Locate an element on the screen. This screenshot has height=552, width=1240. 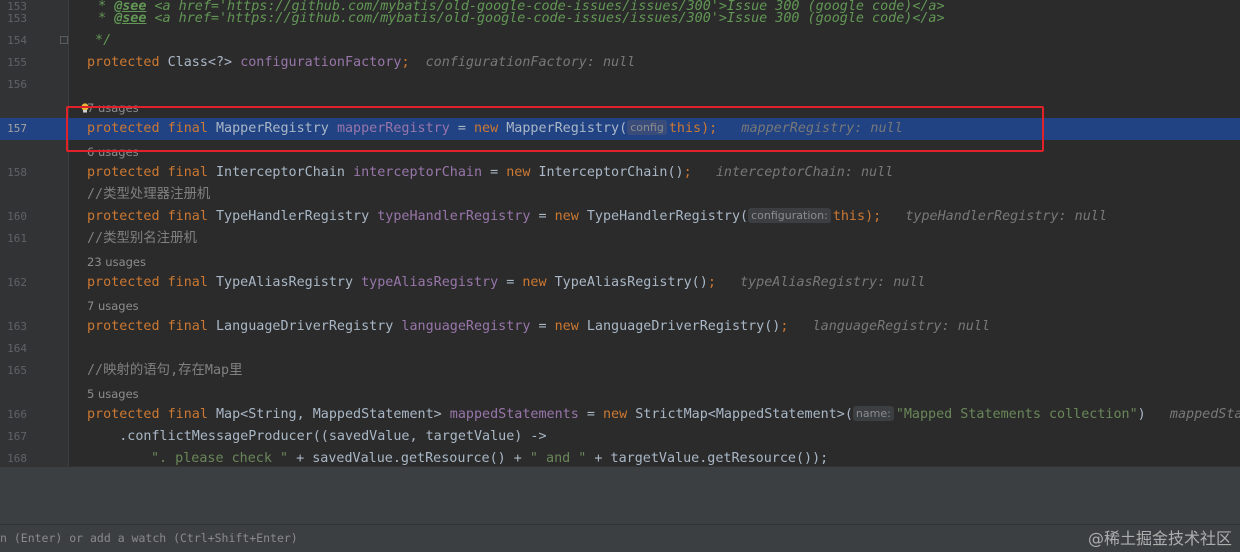
line-number: 158 is located at coordinates (17, 172).